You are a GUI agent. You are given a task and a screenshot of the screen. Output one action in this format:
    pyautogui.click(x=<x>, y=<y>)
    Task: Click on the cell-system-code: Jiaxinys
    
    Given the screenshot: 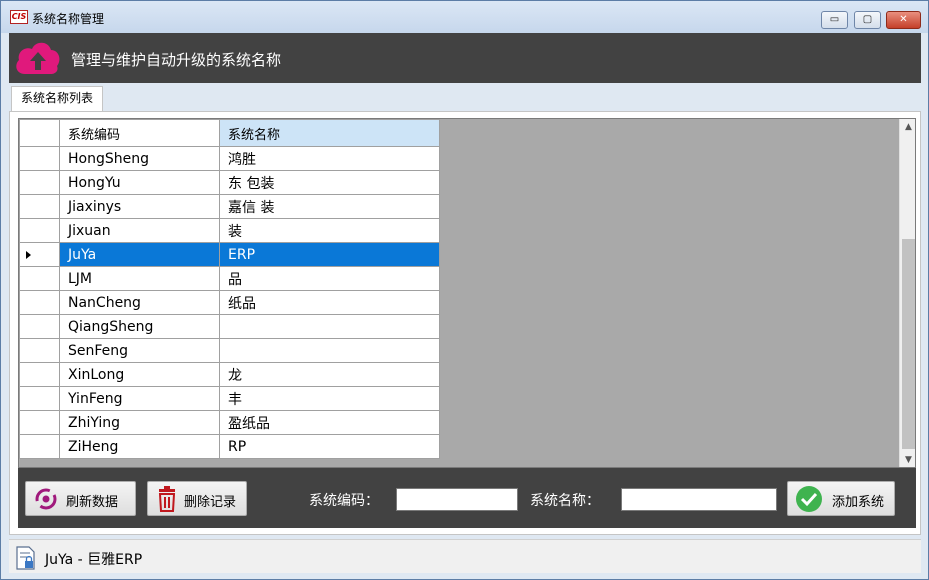 What is the action you would take?
    pyautogui.click(x=139, y=206)
    